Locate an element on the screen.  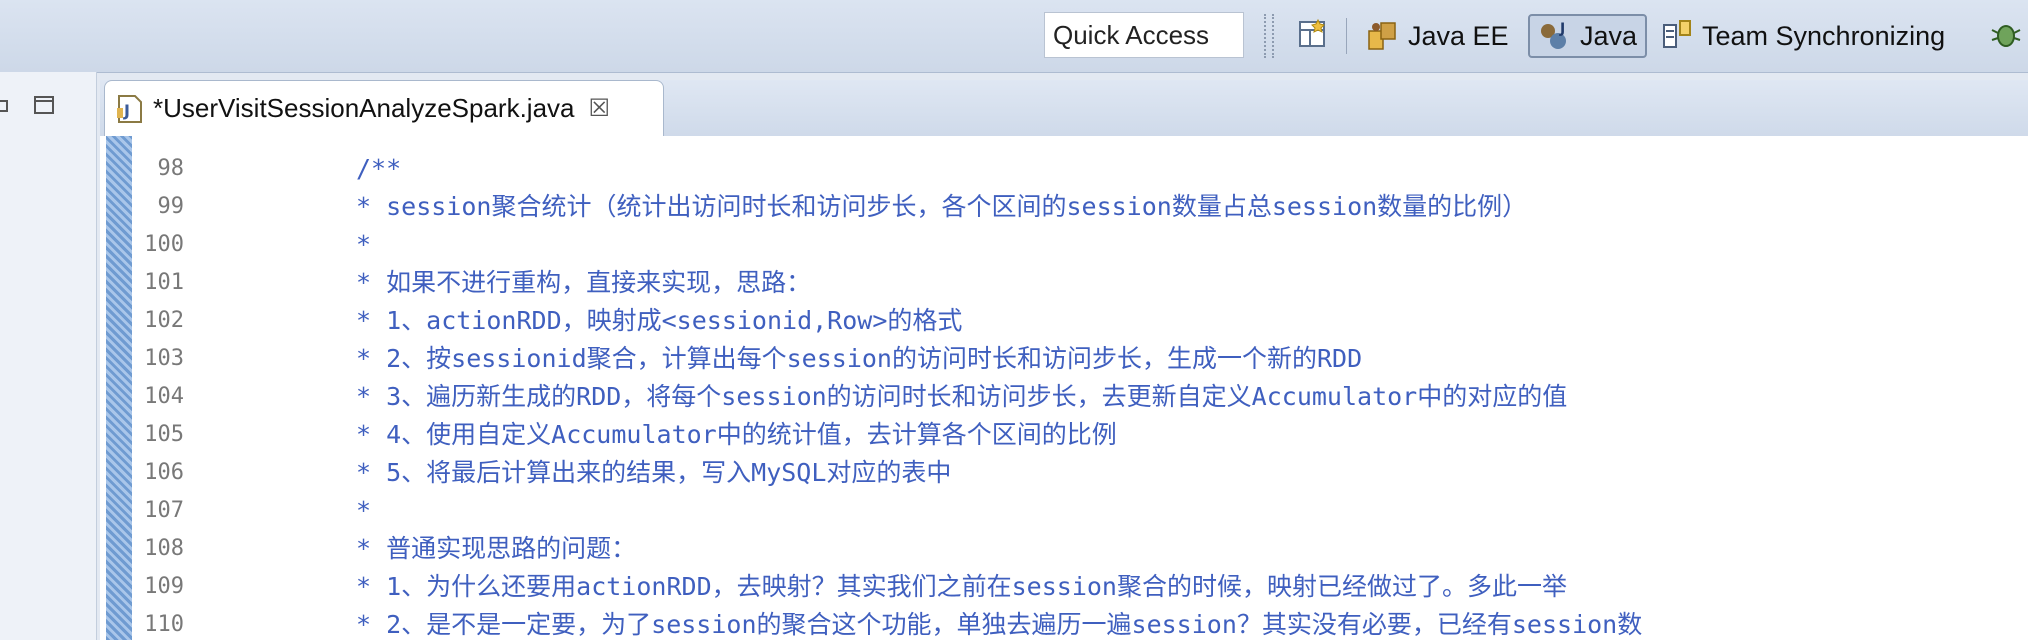
line-number: 106 is located at coordinates (164, 472).